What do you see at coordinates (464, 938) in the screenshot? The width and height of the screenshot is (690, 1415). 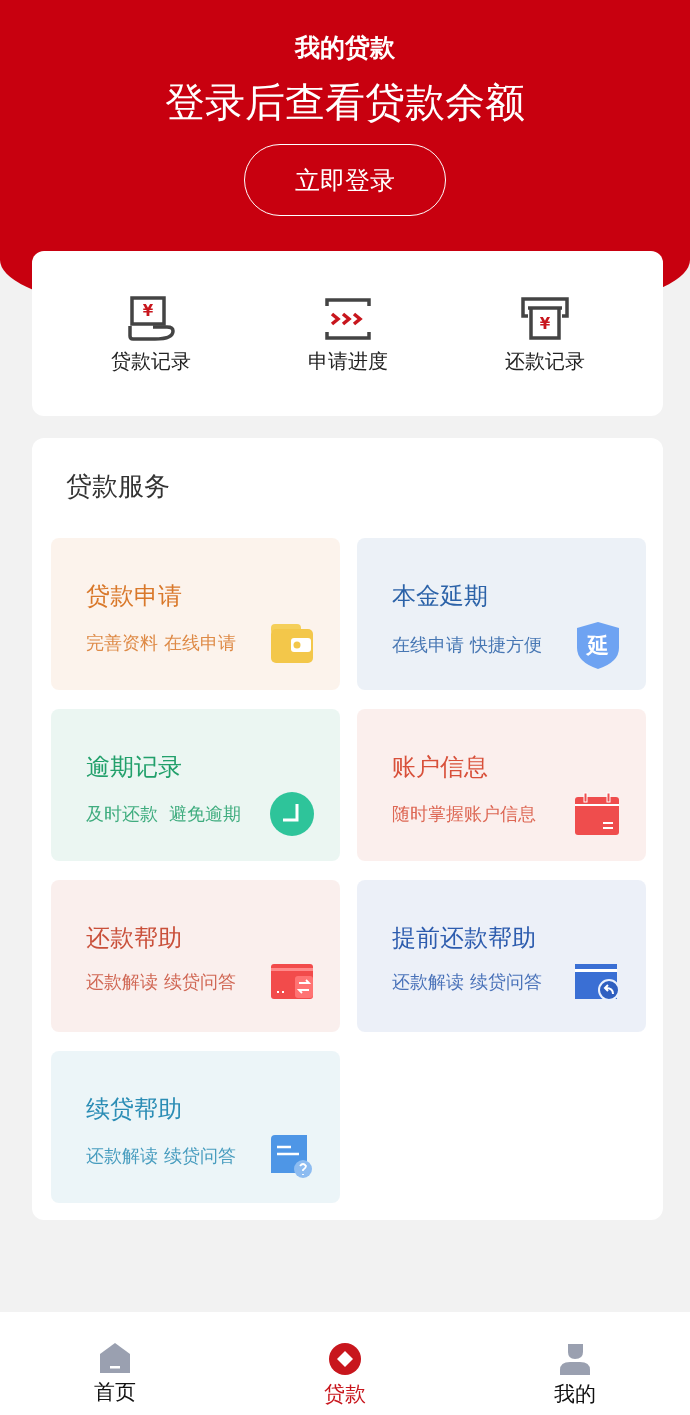 I see `tile-title: 提前还款帮助` at bounding box center [464, 938].